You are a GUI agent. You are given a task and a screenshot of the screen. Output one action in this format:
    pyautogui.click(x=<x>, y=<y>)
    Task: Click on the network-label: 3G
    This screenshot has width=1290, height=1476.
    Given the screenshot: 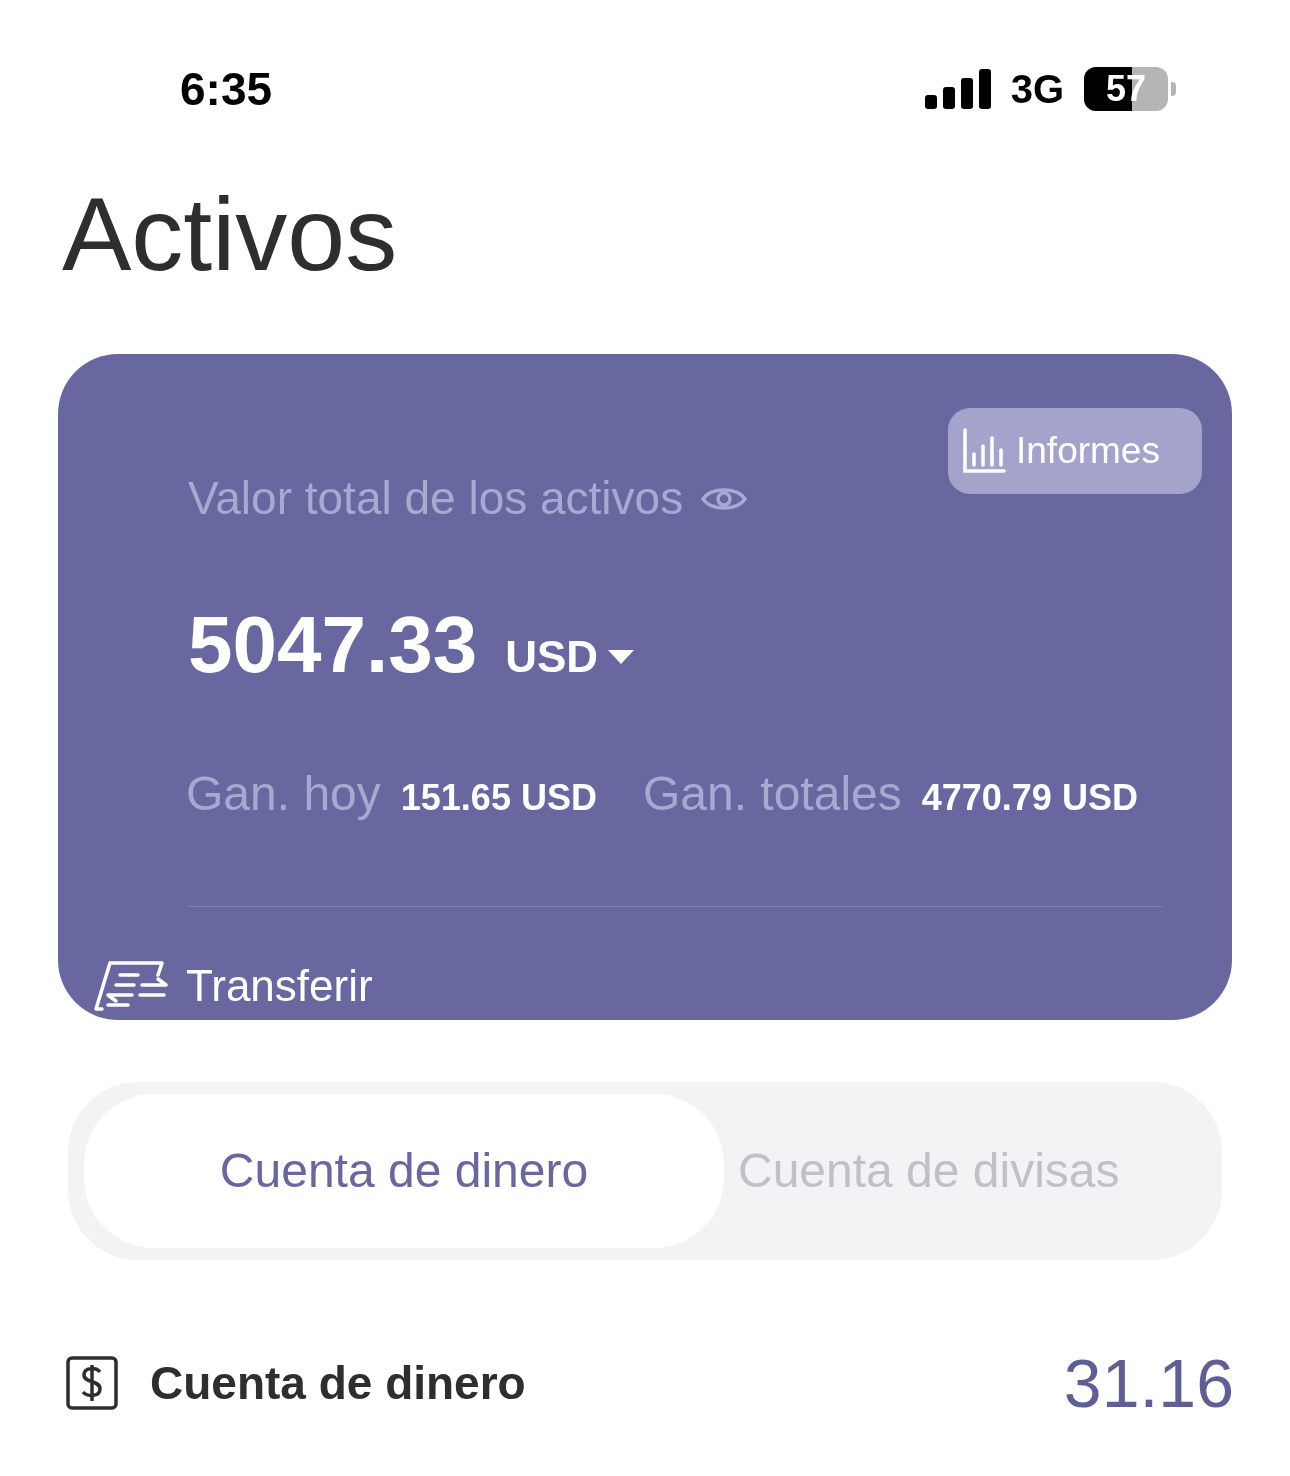 What is the action you would take?
    pyautogui.click(x=1037, y=89)
    